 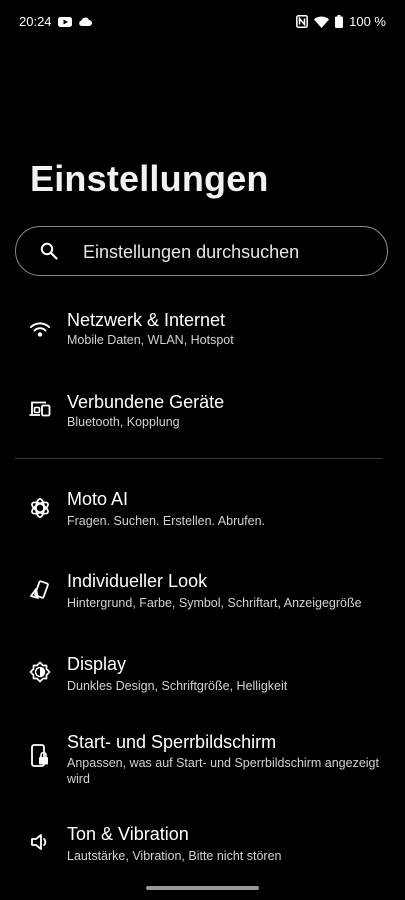 What do you see at coordinates (202, 22) in the screenshot?
I see `status-bar: 20:24 100 %` at bounding box center [202, 22].